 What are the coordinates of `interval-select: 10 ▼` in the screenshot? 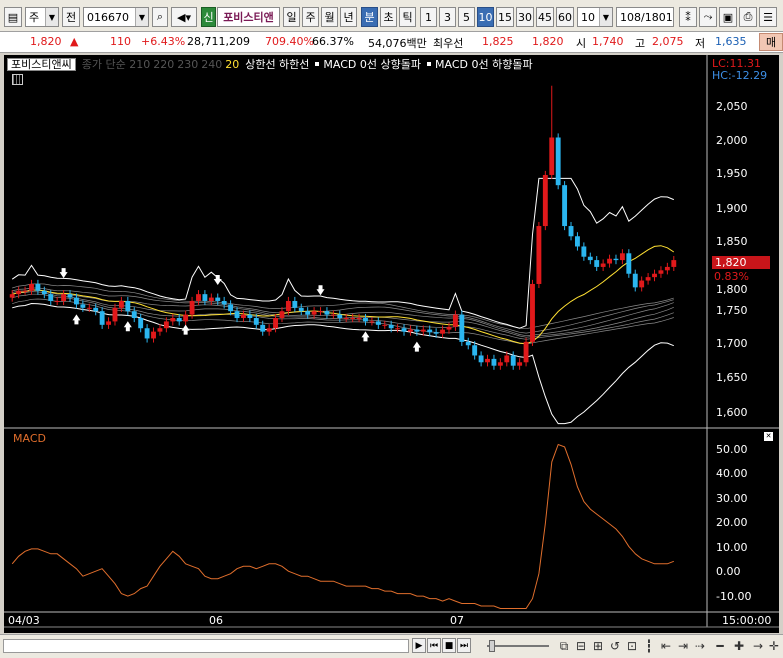 It's located at (595, 17).